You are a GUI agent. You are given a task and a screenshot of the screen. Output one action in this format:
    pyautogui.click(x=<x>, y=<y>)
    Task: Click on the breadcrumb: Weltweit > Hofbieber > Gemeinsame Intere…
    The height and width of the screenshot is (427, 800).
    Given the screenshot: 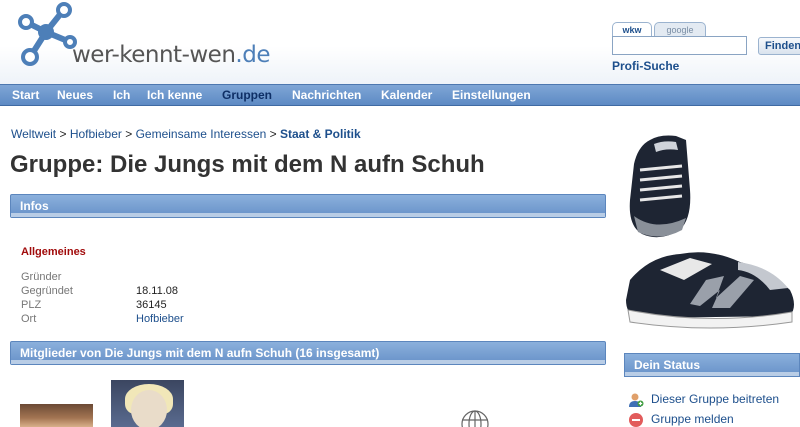 What is the action you would take?
    pyautogui.click(x=186, y=134)
    